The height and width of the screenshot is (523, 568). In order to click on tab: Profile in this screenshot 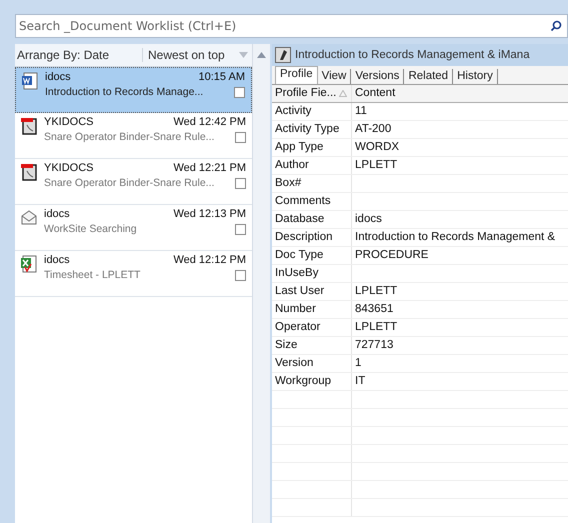, I will do `click(296, 75)`.